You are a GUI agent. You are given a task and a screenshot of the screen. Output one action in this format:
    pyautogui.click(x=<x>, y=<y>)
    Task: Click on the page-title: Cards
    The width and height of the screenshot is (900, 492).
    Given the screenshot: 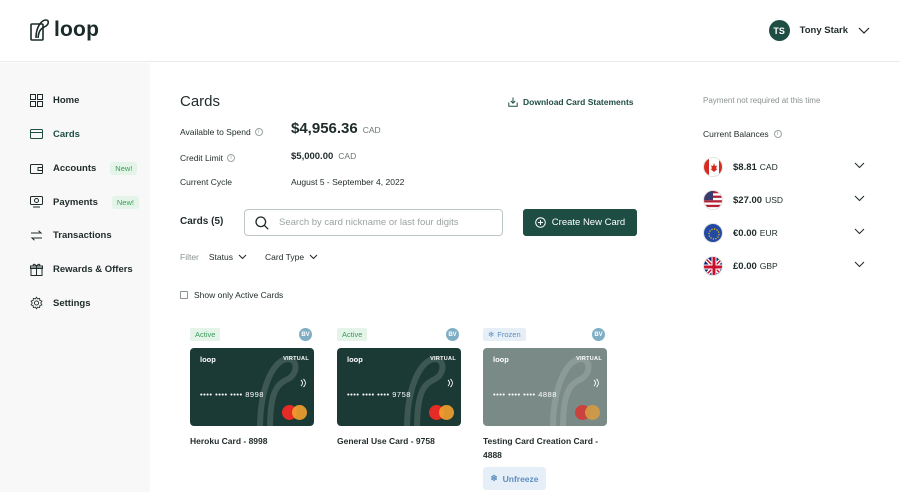 What is the action you would take?
    pyautogui.click(x=200, y=101)
    